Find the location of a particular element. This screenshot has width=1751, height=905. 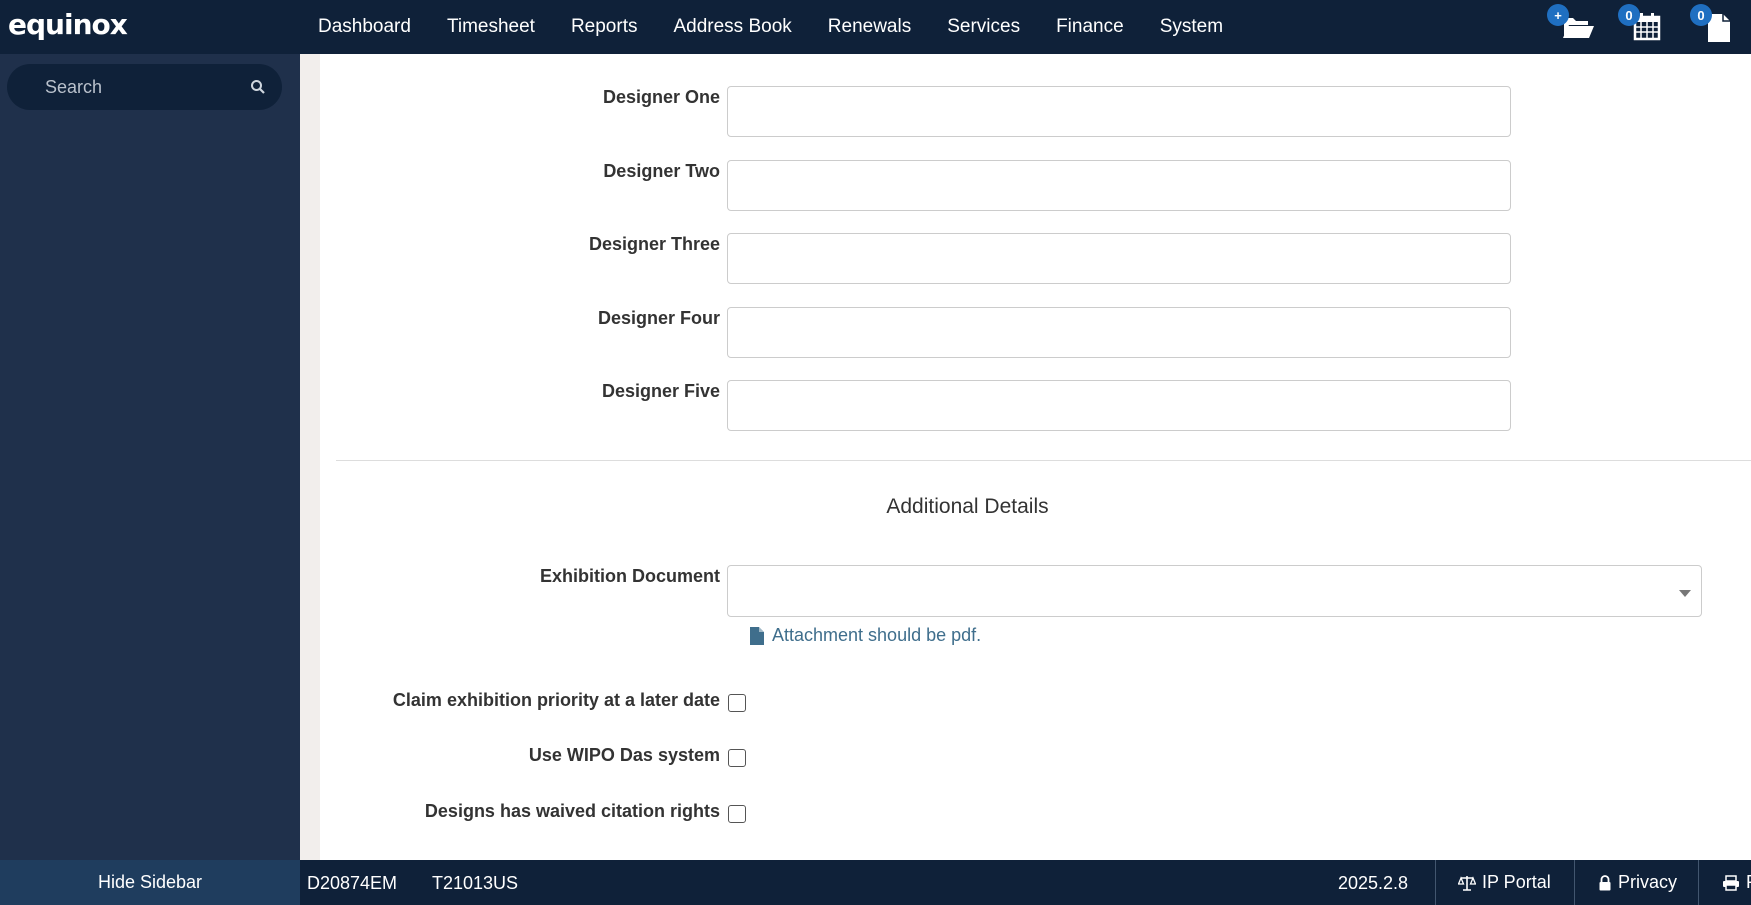

designer-three-label: Designer Three is located at coordinates (520, 244).